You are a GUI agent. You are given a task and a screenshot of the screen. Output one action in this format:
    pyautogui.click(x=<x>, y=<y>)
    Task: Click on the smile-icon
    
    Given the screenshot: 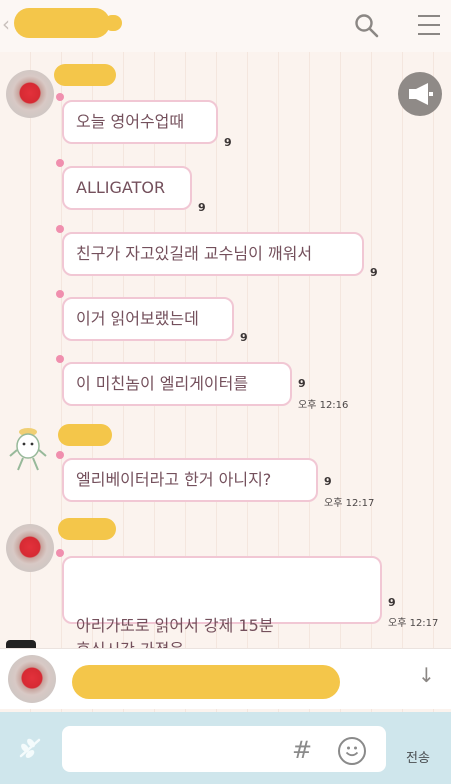 What is the action you would take?
    pyautogui.click(x=352, y=751)
    